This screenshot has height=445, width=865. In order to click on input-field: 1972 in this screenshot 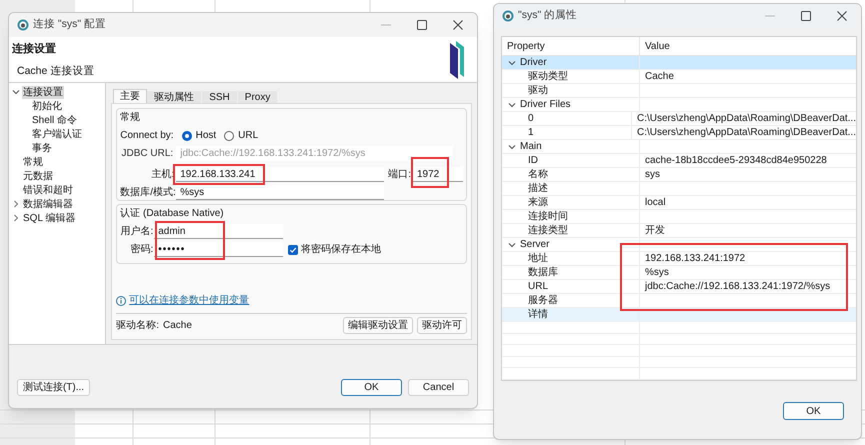, I will do `click(438, 174)`.